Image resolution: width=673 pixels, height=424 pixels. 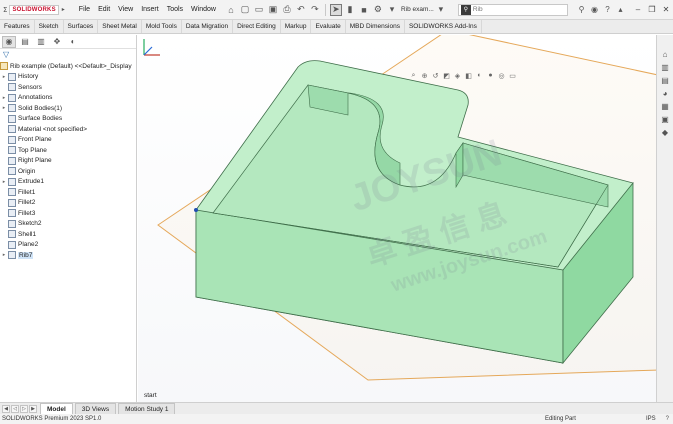 I want to click on zoom-area-icon: ⊕, so click(x=424, y=77).